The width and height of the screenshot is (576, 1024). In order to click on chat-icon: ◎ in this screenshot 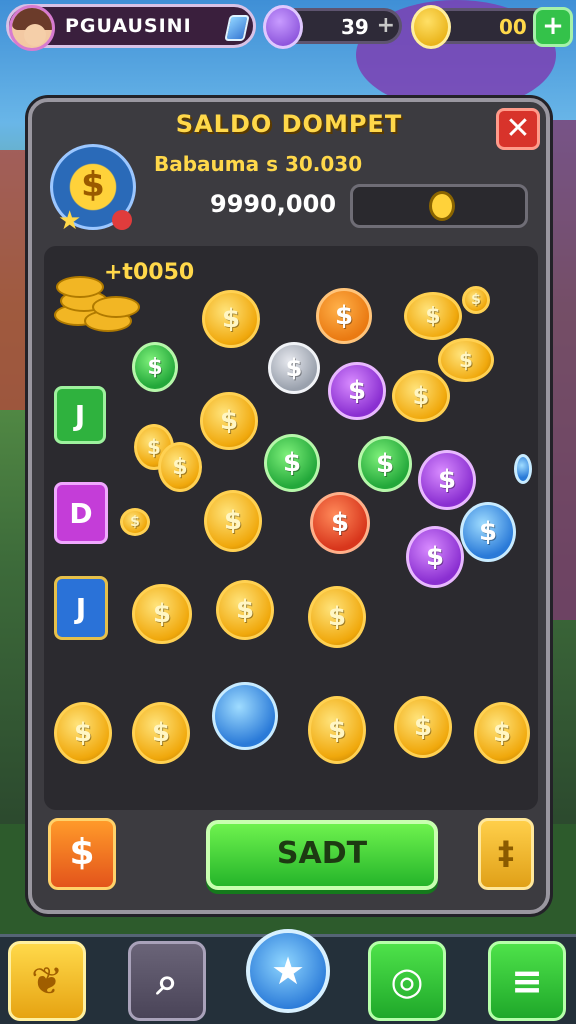, I will do `click(407, 981)`.